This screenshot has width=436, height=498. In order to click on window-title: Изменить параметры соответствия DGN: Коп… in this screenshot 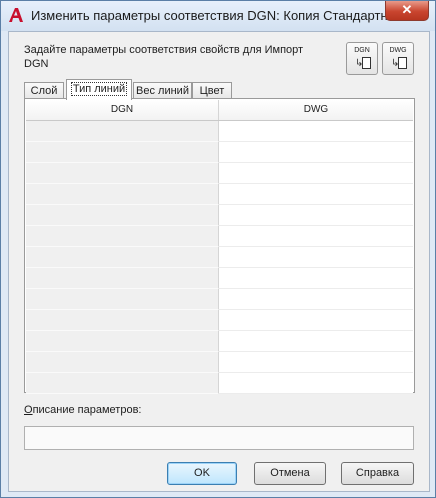, I will do `click(218, 15)`.